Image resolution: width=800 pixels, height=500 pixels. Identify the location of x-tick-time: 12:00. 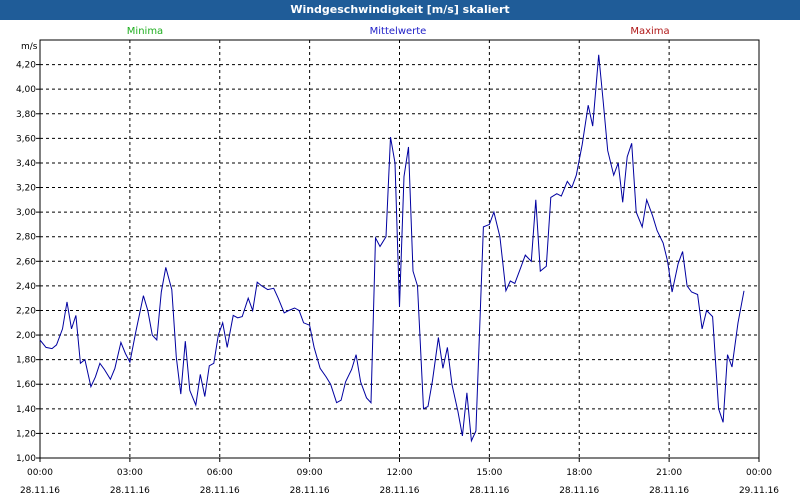
(400, 473).